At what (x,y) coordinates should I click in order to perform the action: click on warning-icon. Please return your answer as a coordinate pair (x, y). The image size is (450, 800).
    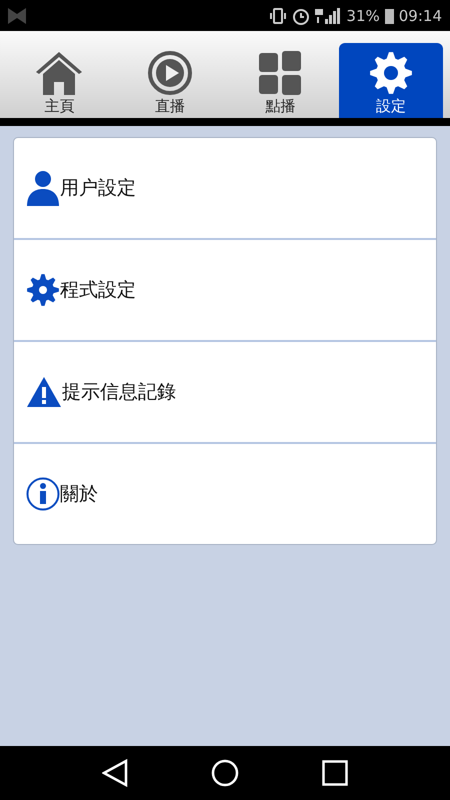
    Looking at the image, I should click on (44, 392).